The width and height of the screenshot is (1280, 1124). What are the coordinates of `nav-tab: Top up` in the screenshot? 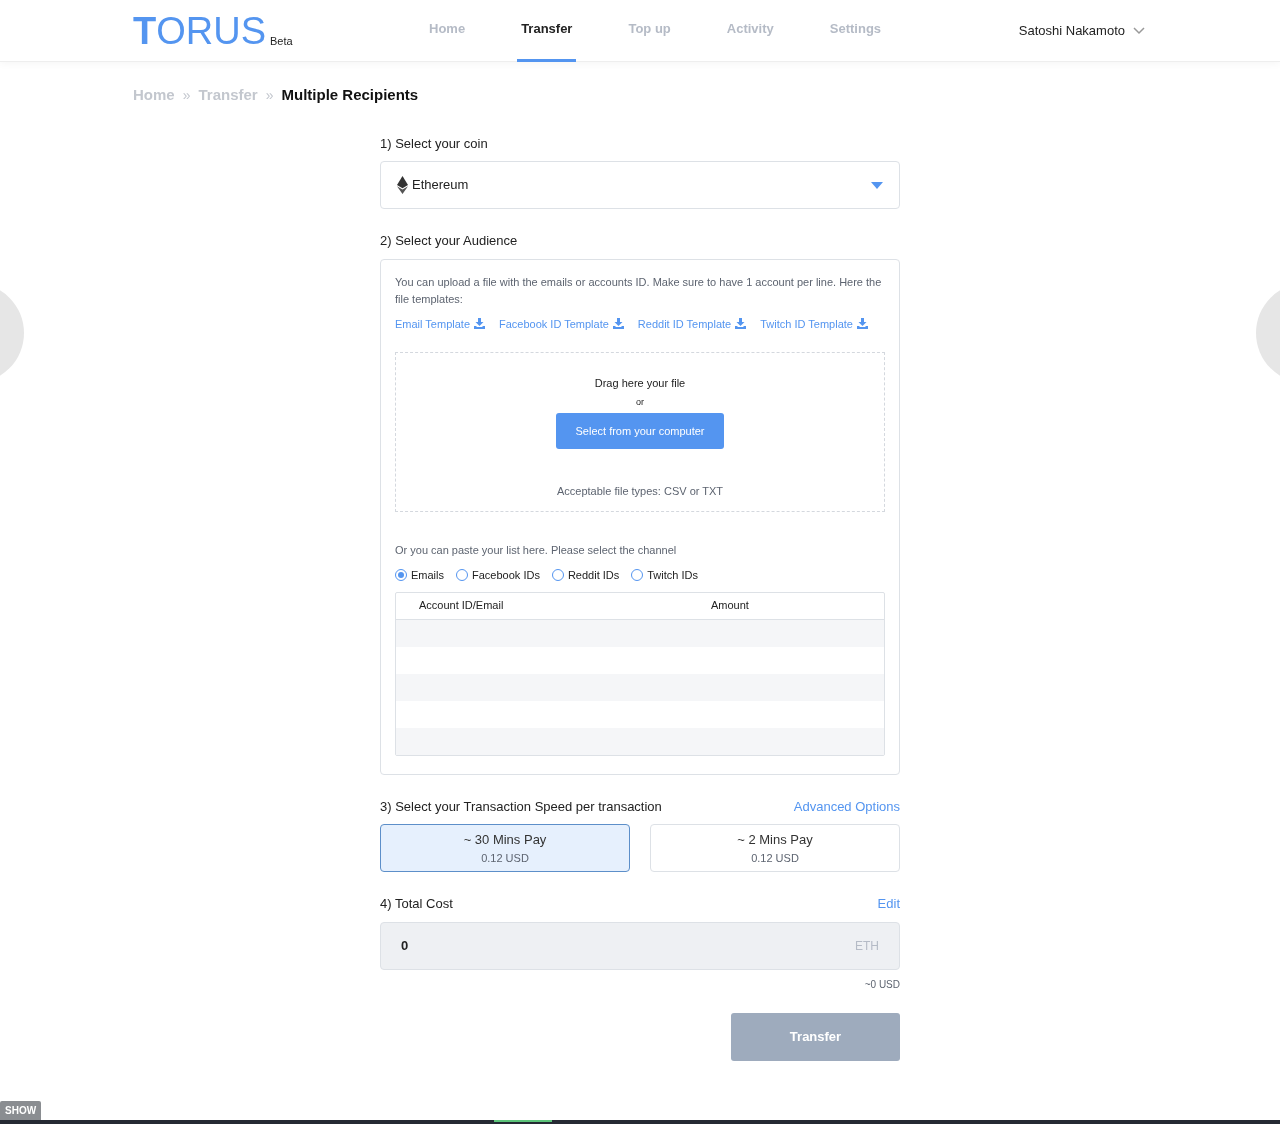 It's located at (649, 31).